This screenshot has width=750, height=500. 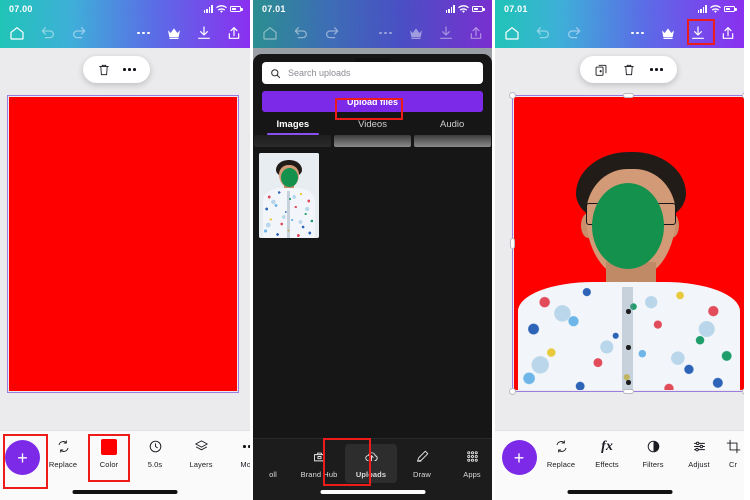 What do you see at coordinates (516, 9) in the screenshot?
I see `status-time: 07.01` at bounding box center [516, 9].